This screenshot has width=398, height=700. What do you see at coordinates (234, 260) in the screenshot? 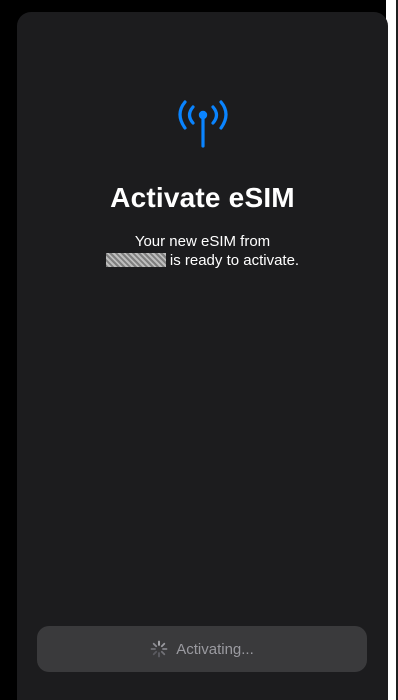
I see `subtitle-line-2-text: is ready to activate.` at bounding box center [234, 260].